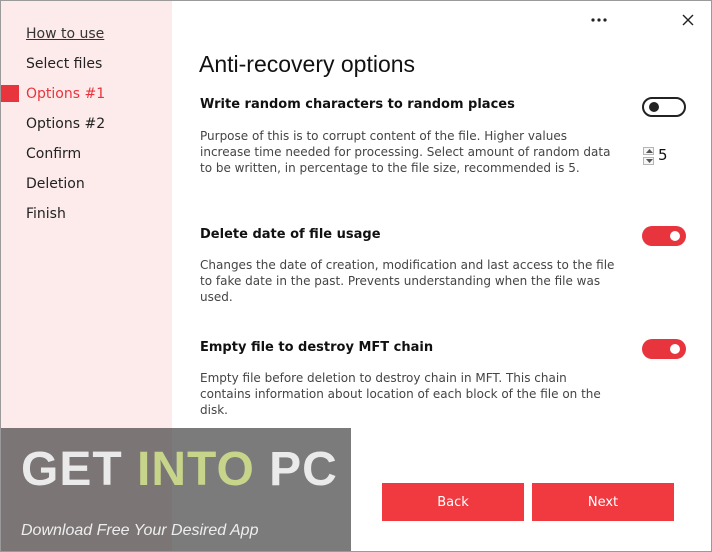 The height and width of the screenshot is (552, 712). Describe the element at coordinates (357, 104) in the screenshot. I see `option-random-chars-title: Write random characters to random places` at that location.